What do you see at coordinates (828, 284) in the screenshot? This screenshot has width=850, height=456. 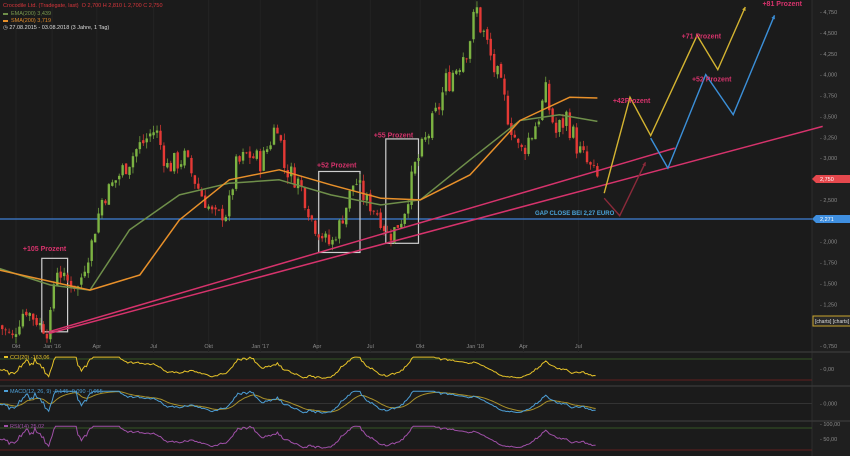 I see `y-tick-label: - 1,500` at bounding box center [828, 284].